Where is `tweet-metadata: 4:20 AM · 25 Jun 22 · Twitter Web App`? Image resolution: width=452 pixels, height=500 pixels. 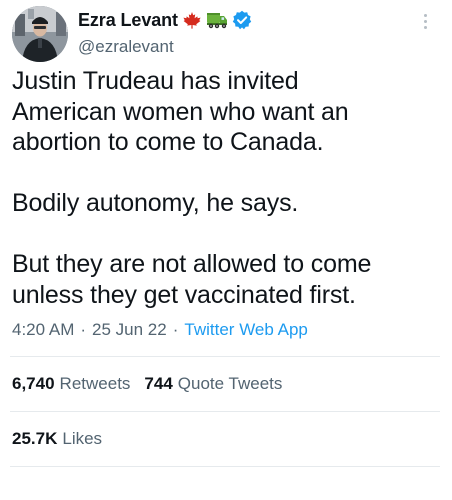
tweet-metadata: 4:20 AM · 25 Jun 22 · Twitter Web App is located at coordinates (225, 330).